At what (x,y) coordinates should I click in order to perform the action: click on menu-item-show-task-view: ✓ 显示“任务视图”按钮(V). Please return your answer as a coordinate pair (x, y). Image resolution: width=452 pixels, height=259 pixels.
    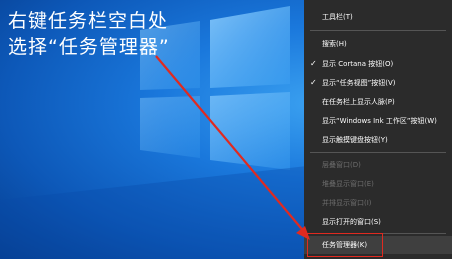
    Looking at the image, I should click on (378, 83).